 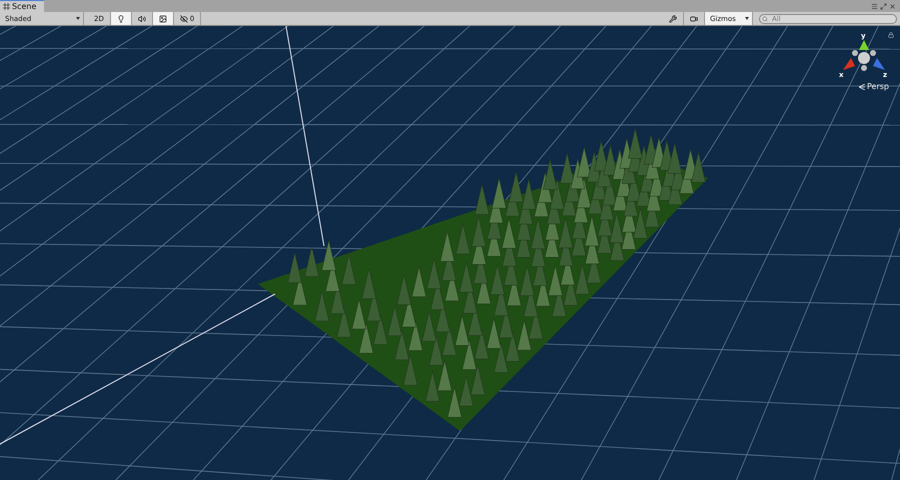 I want to click on effects-icon, so click(x=162, y=18).